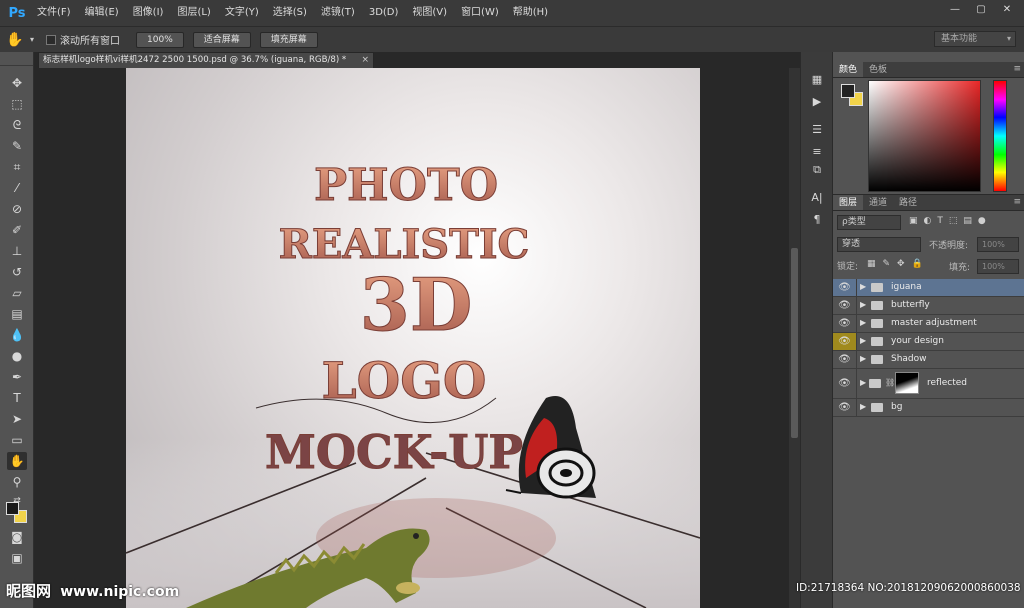 Image resolution: width=1024 pixels, height=608 pixels. I want to click on minimize-button: —, so click(955, 10).